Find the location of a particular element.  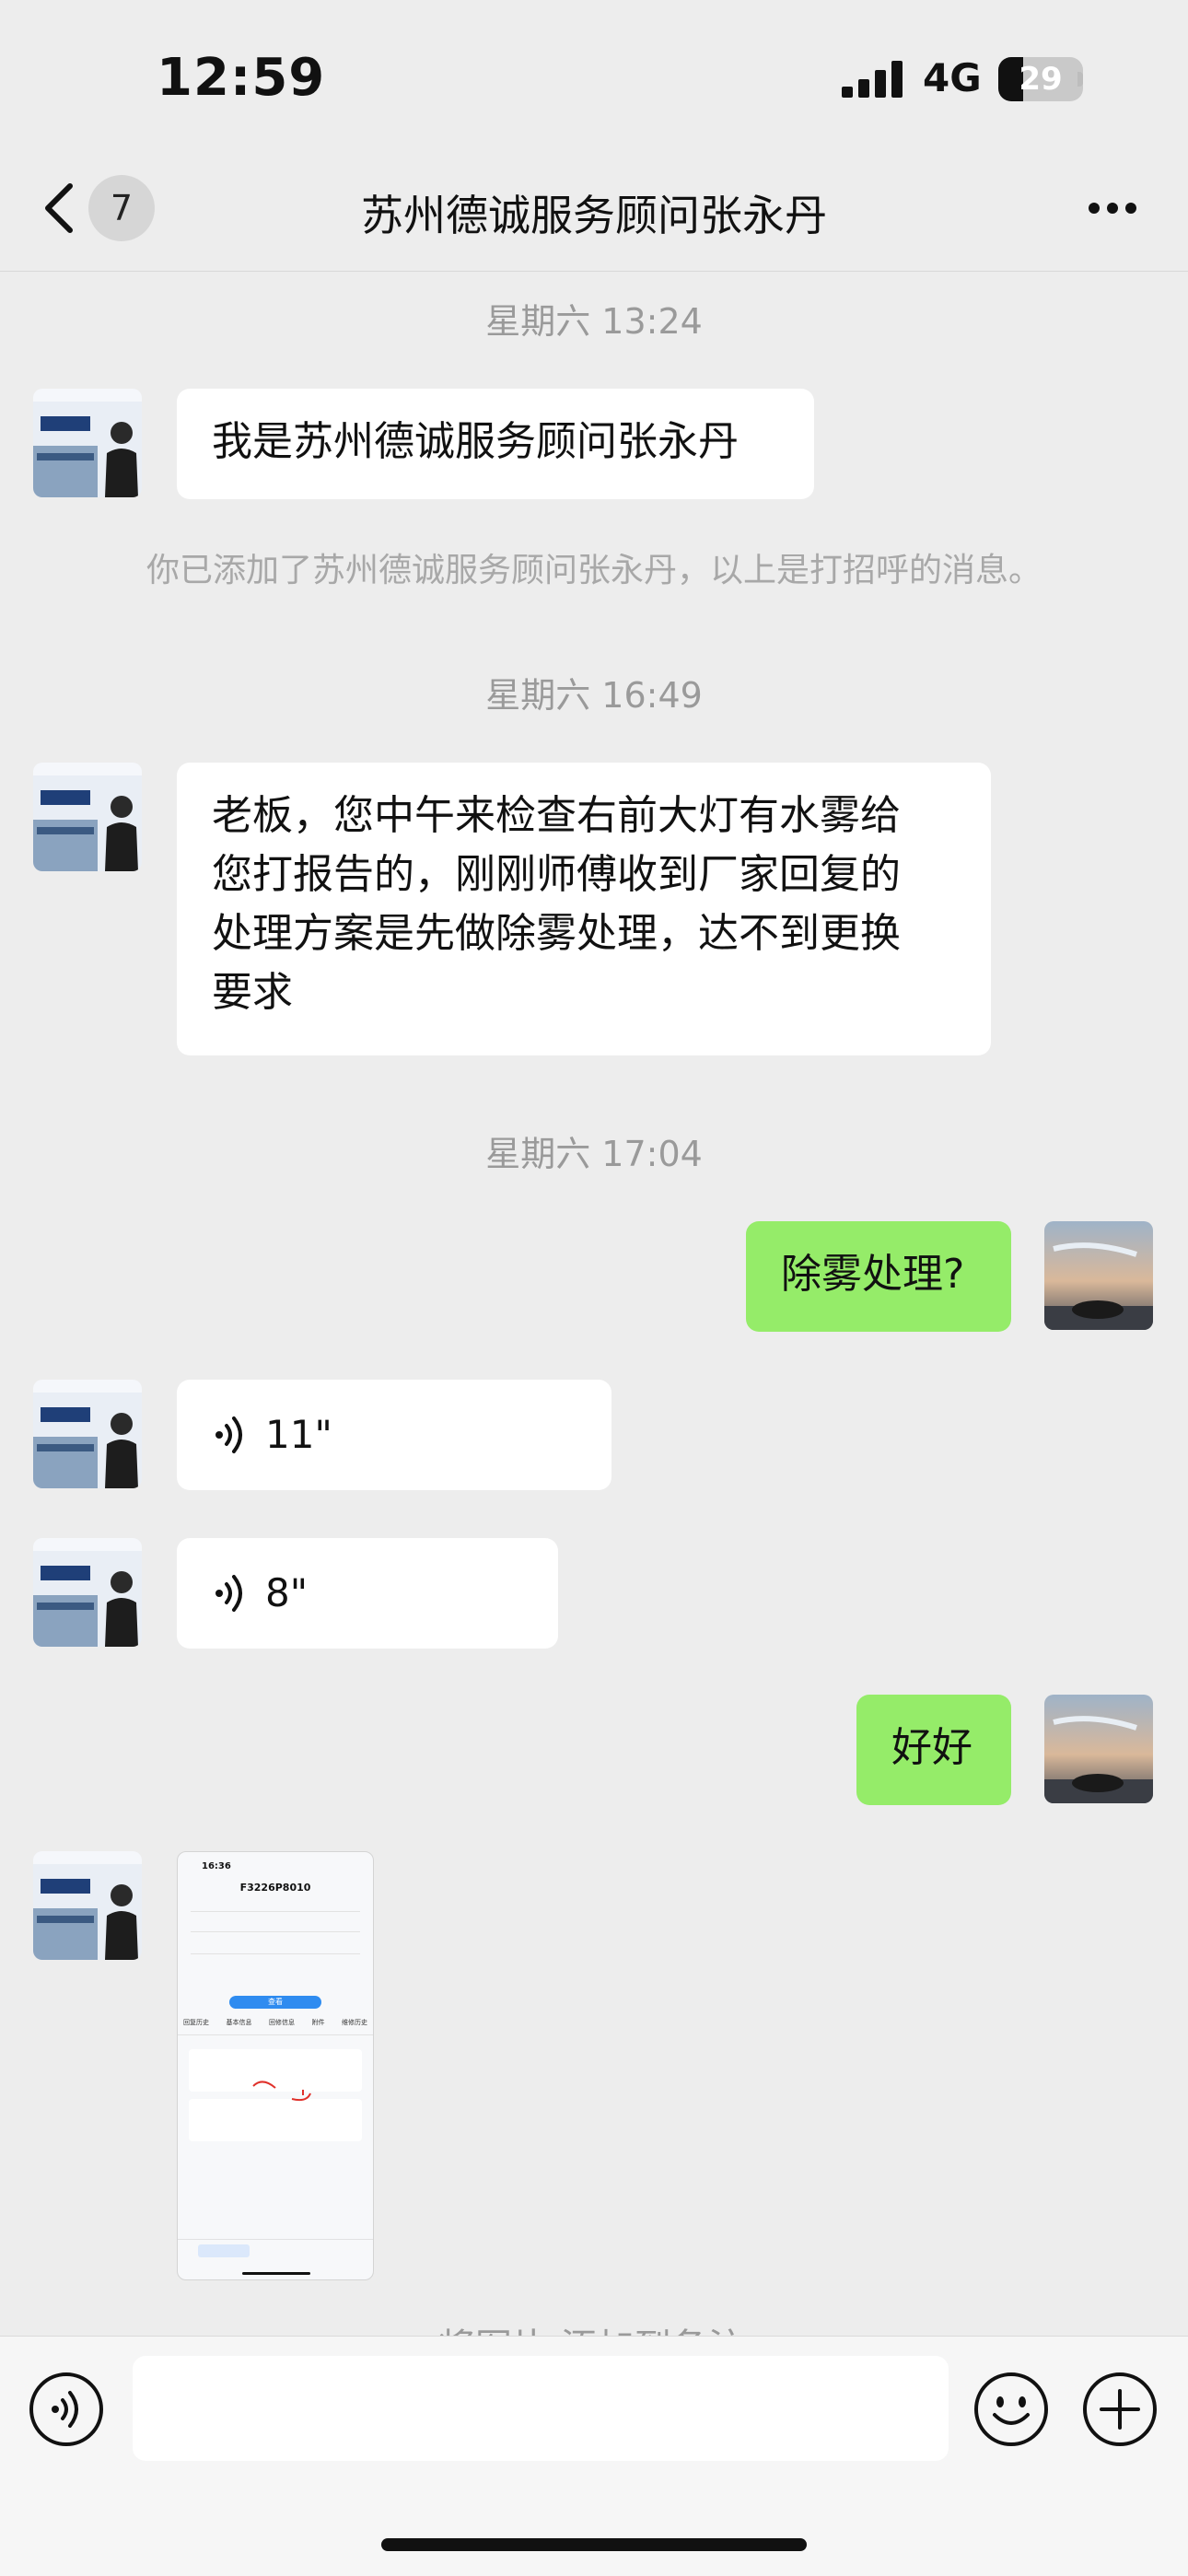

status-time: 12:59 is located at coordinates (242, 78).